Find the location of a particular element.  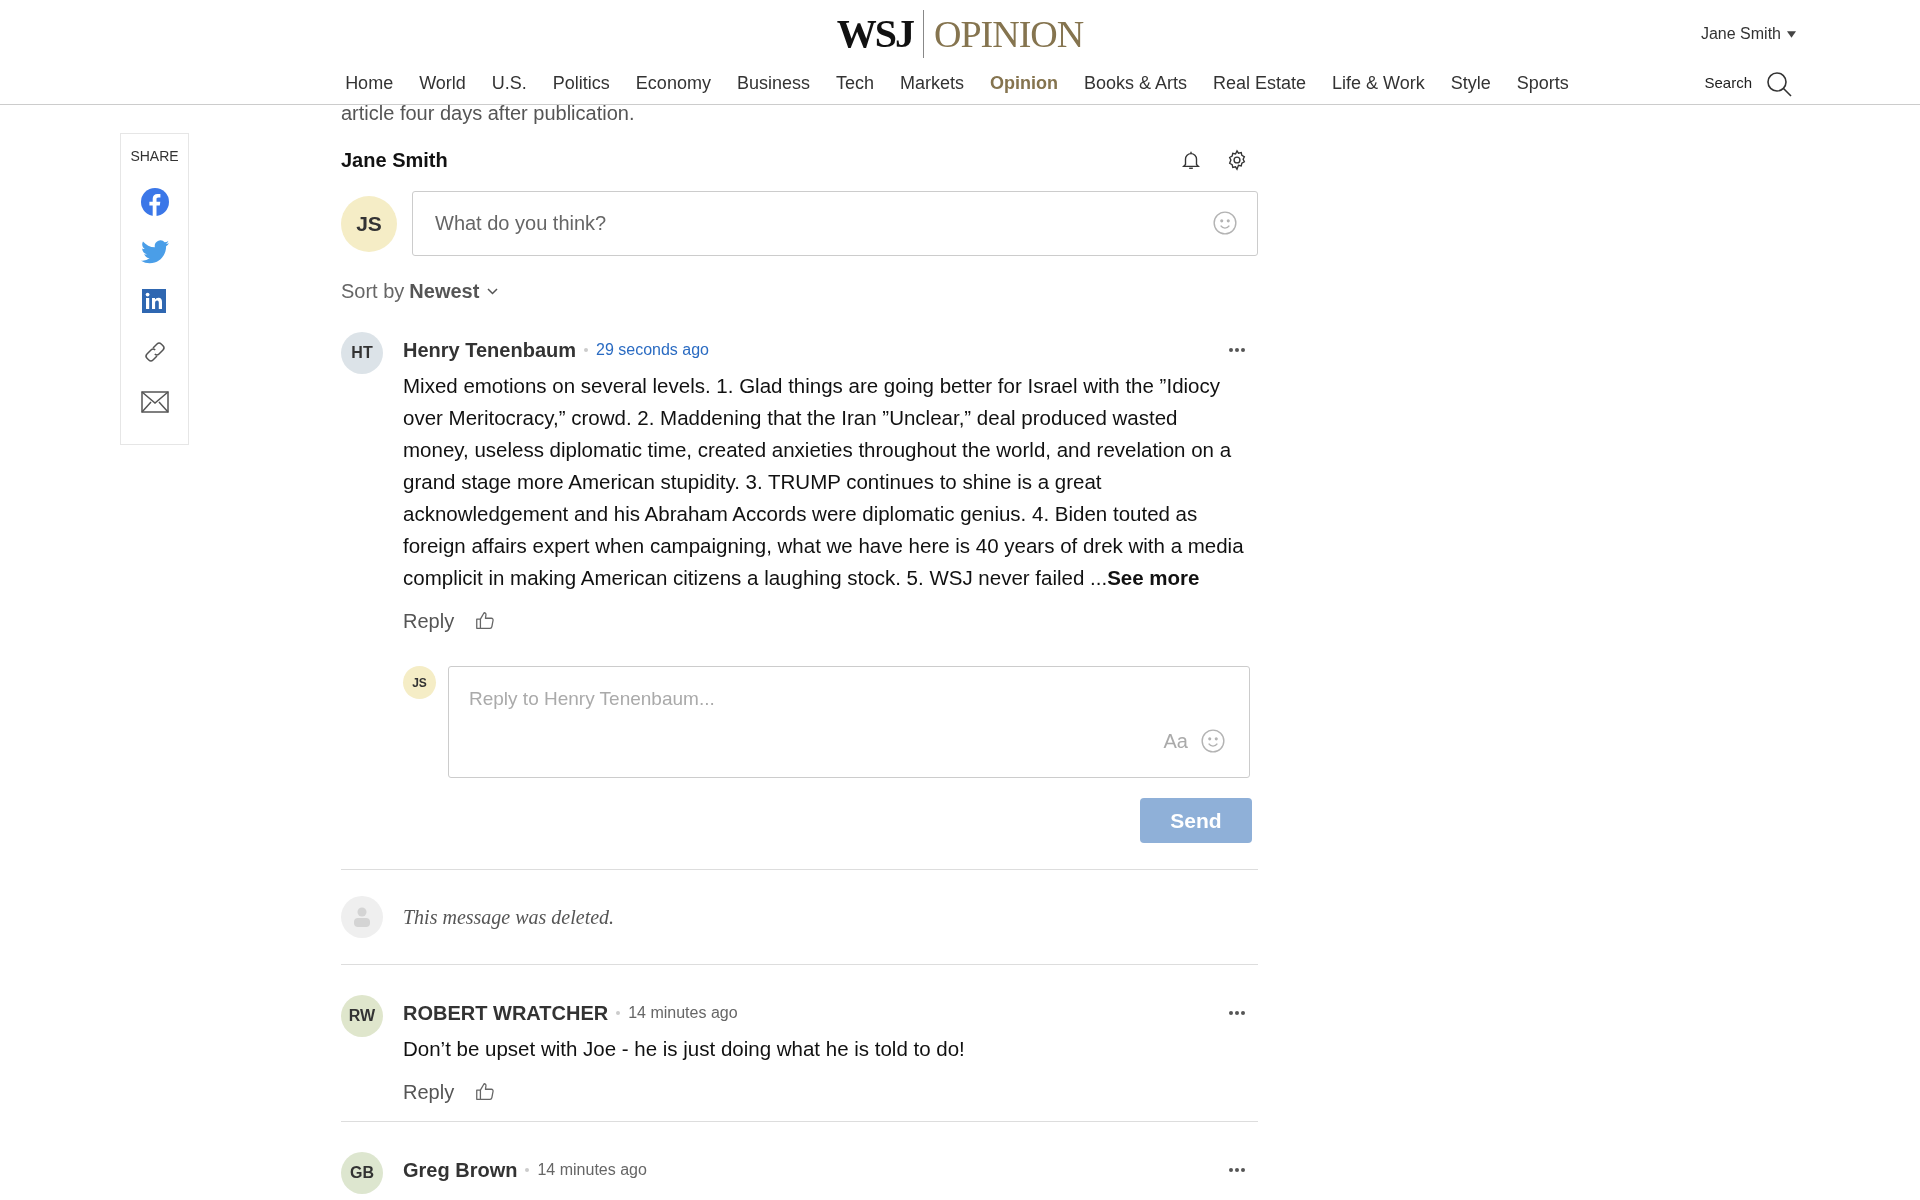

user-menu-button: Jane Smith is located at coordinates (1748, 34).